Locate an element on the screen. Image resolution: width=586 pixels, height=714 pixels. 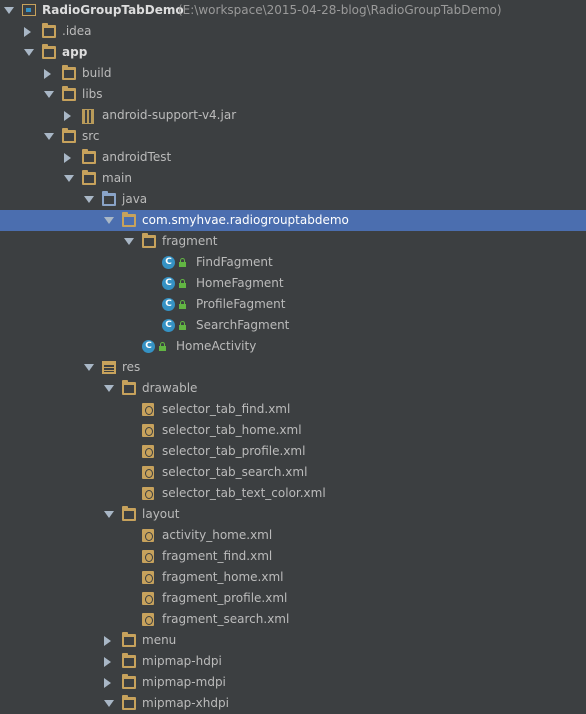
tree-item-label: HomeActivity is located at coordinates (216, 346).